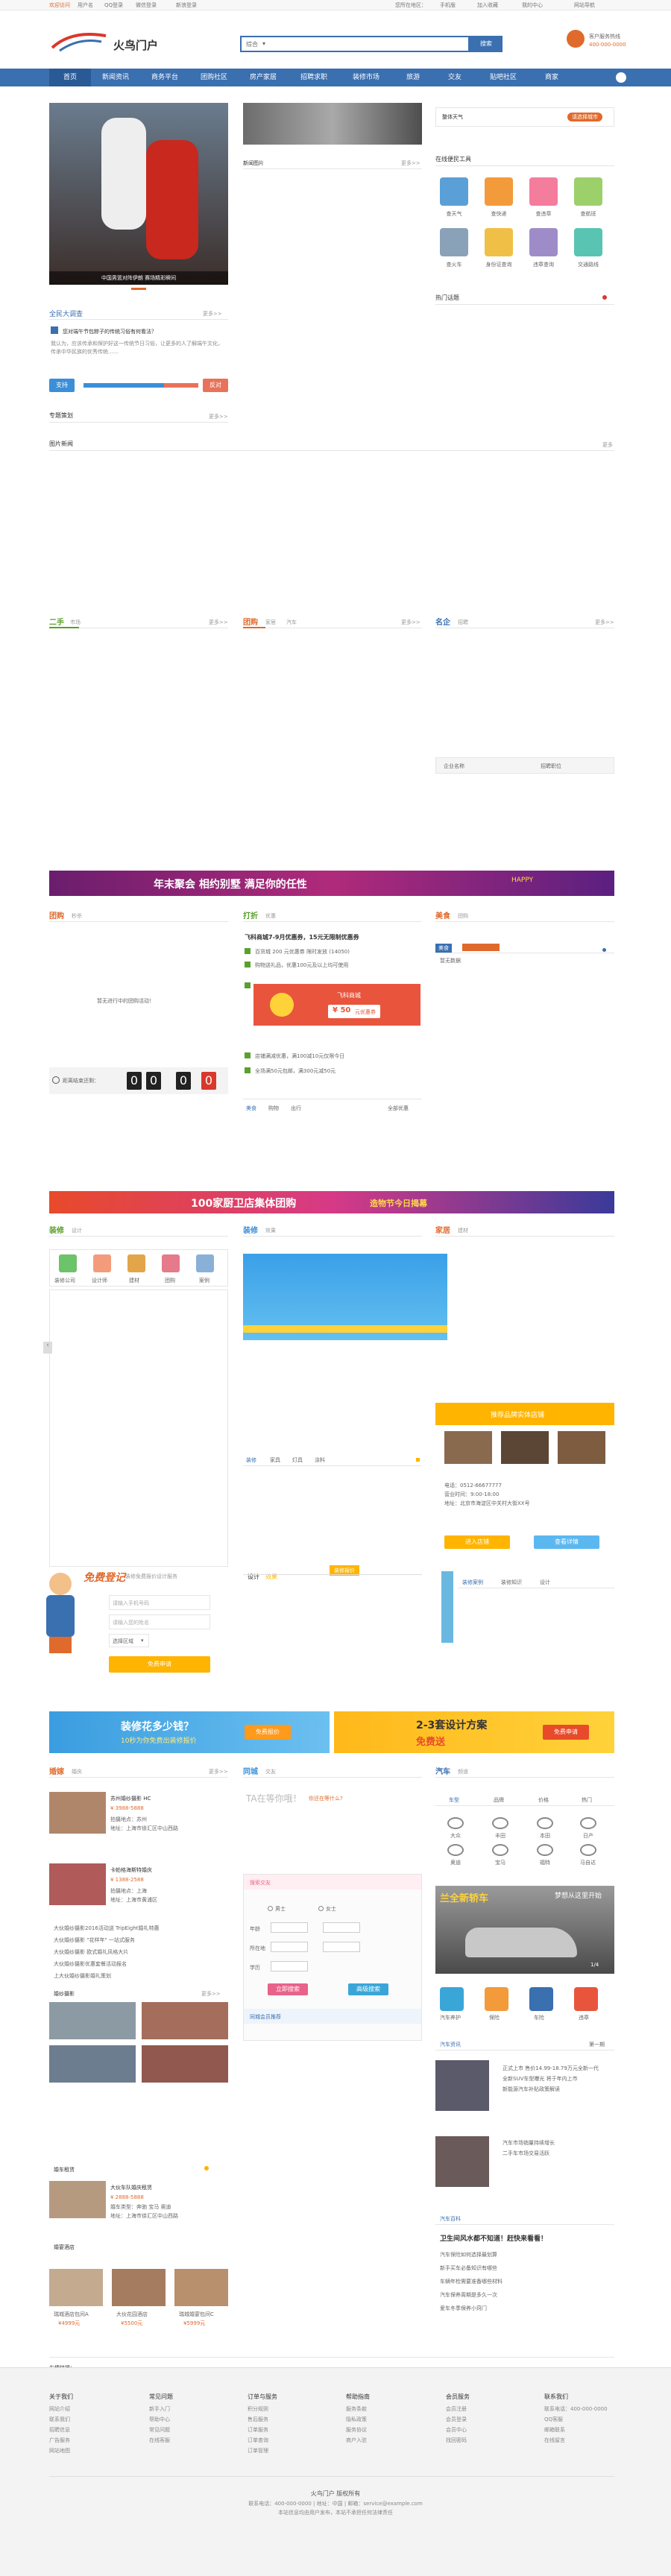 The height and width of the screenshot is (2576, 671). Describe the element at coordinates (358, 2409) in the screenshot. I see `footer-link: 服务条款` at that location.